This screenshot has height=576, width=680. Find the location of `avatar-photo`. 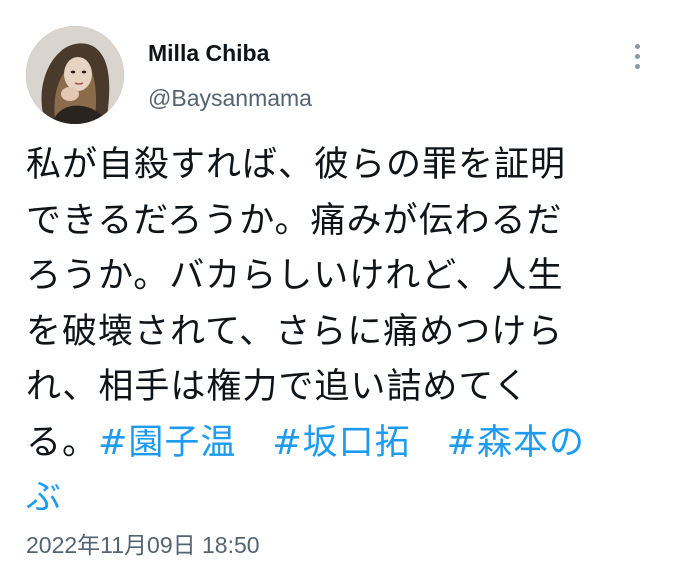

avatar-photo is located at coordinates (75, 75).